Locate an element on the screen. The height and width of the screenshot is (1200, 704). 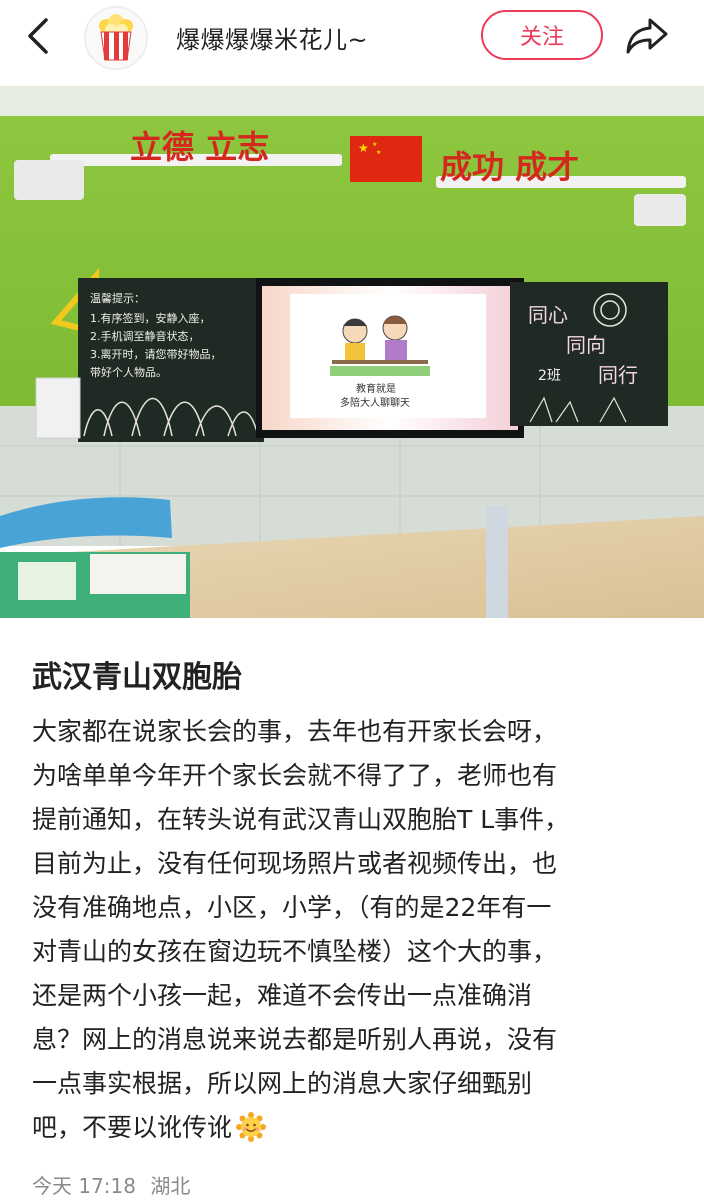
post-meta: 今天 17:18 湖北 is located at coordinates (115, 1184).